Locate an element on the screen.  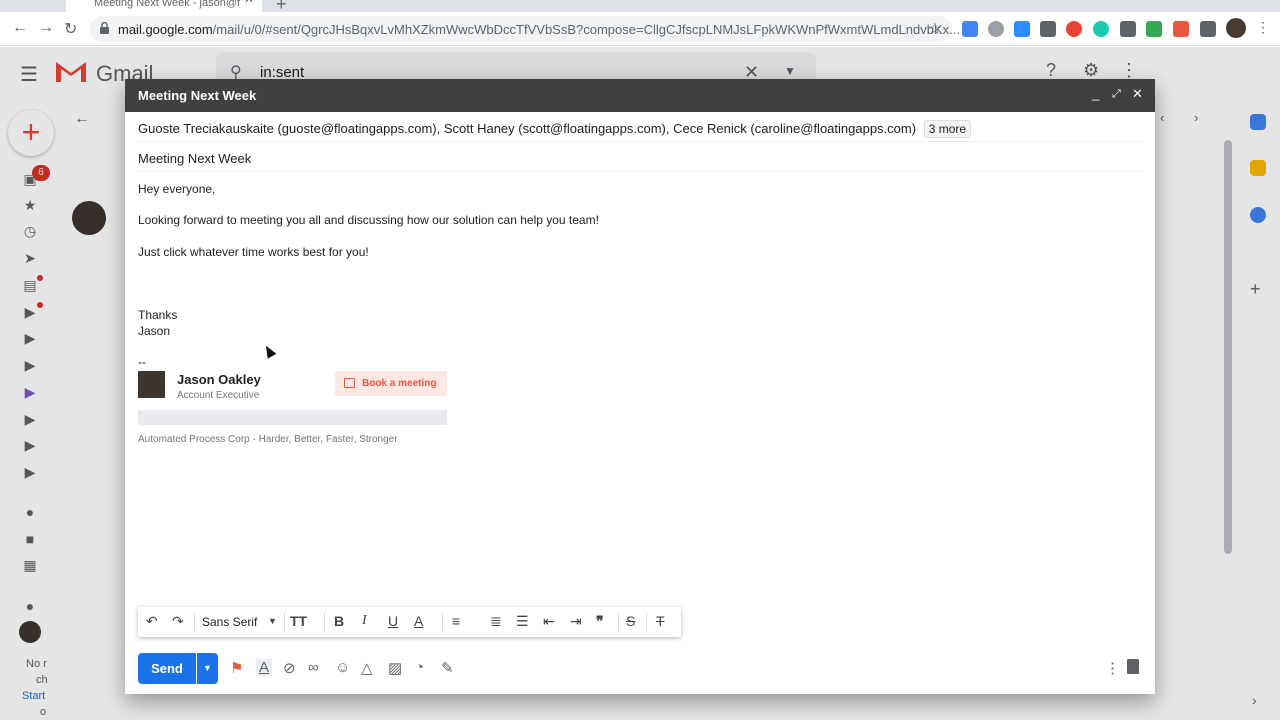
extensions-puzzle-icon is located at coordinates (1208, 29).